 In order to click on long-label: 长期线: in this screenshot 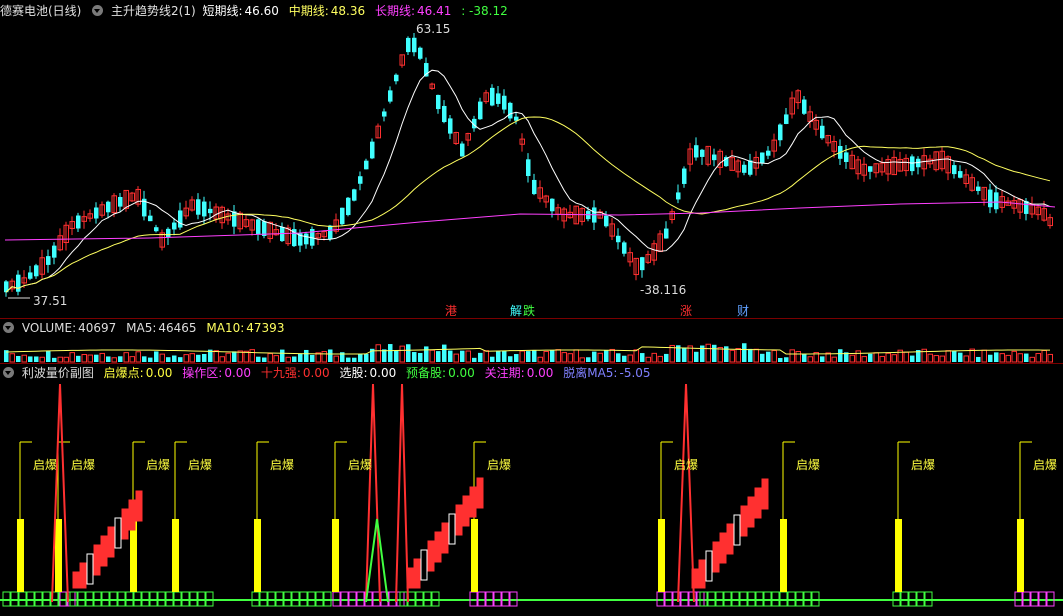, I will do `click(395, 11)`.